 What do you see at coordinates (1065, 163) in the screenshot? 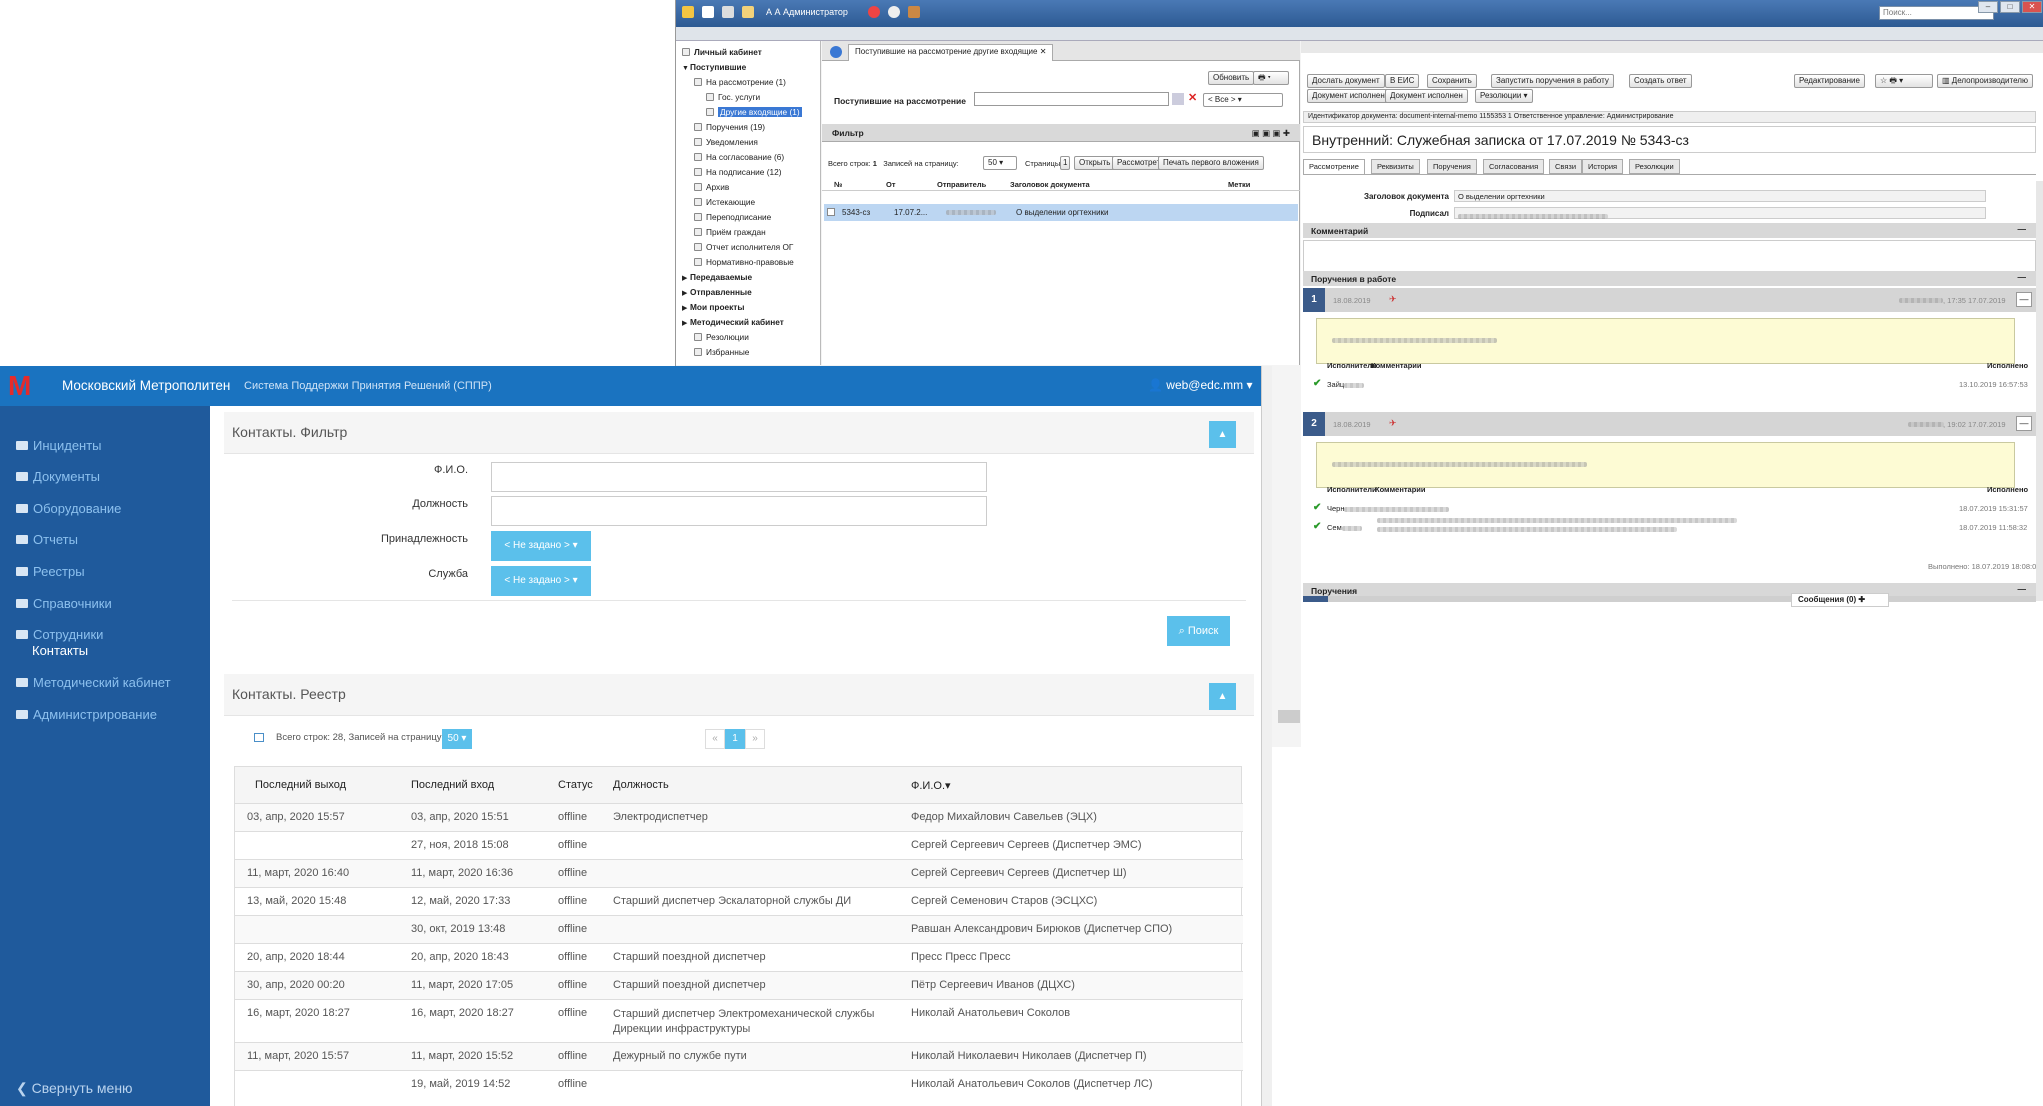
I see `page-number: 1` at bounding box center [1065, 163].